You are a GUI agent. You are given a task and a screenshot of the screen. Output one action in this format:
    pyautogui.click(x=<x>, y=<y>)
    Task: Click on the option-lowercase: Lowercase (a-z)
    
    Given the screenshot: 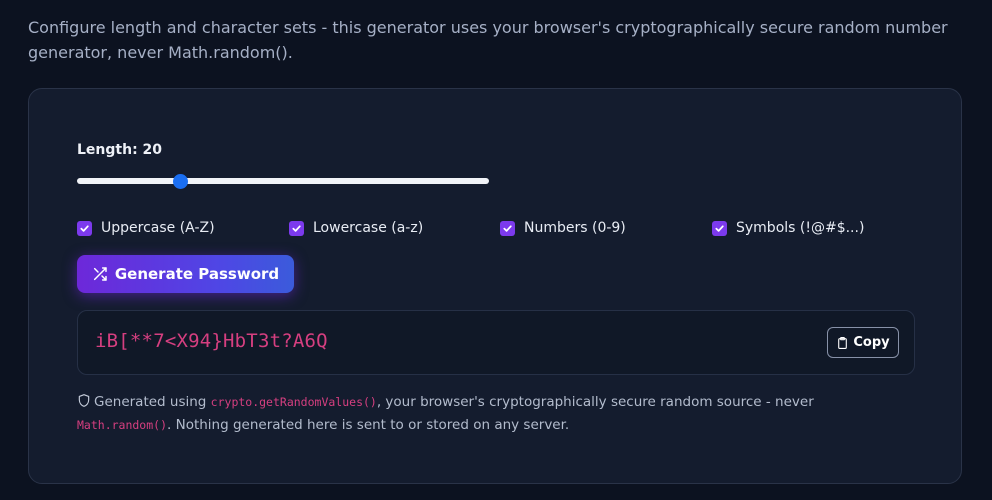 What is the action you would take?
    pyautogui.click(x=356, y=228)
    